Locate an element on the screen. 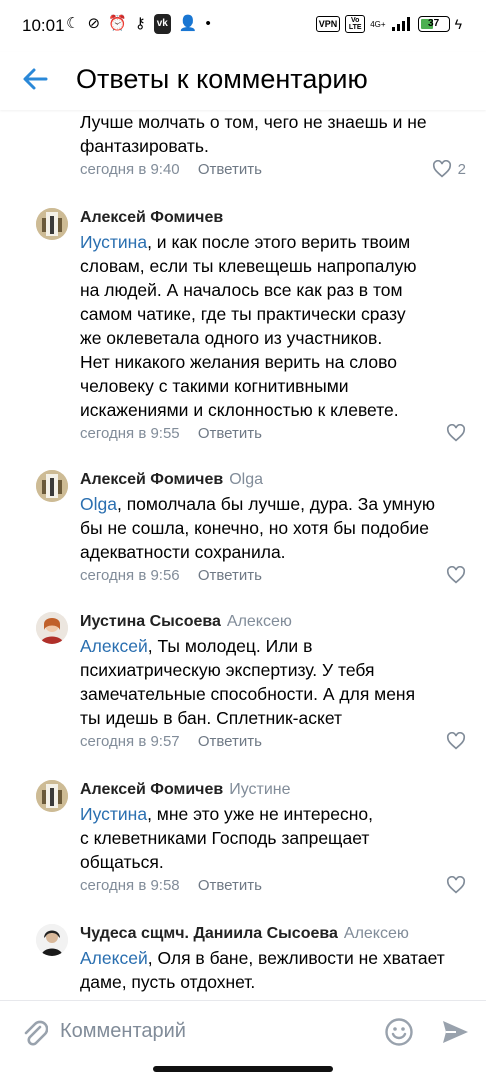 The image size is (486, 1080). charging-icon: ϟ is located at coordinates (458, 24).